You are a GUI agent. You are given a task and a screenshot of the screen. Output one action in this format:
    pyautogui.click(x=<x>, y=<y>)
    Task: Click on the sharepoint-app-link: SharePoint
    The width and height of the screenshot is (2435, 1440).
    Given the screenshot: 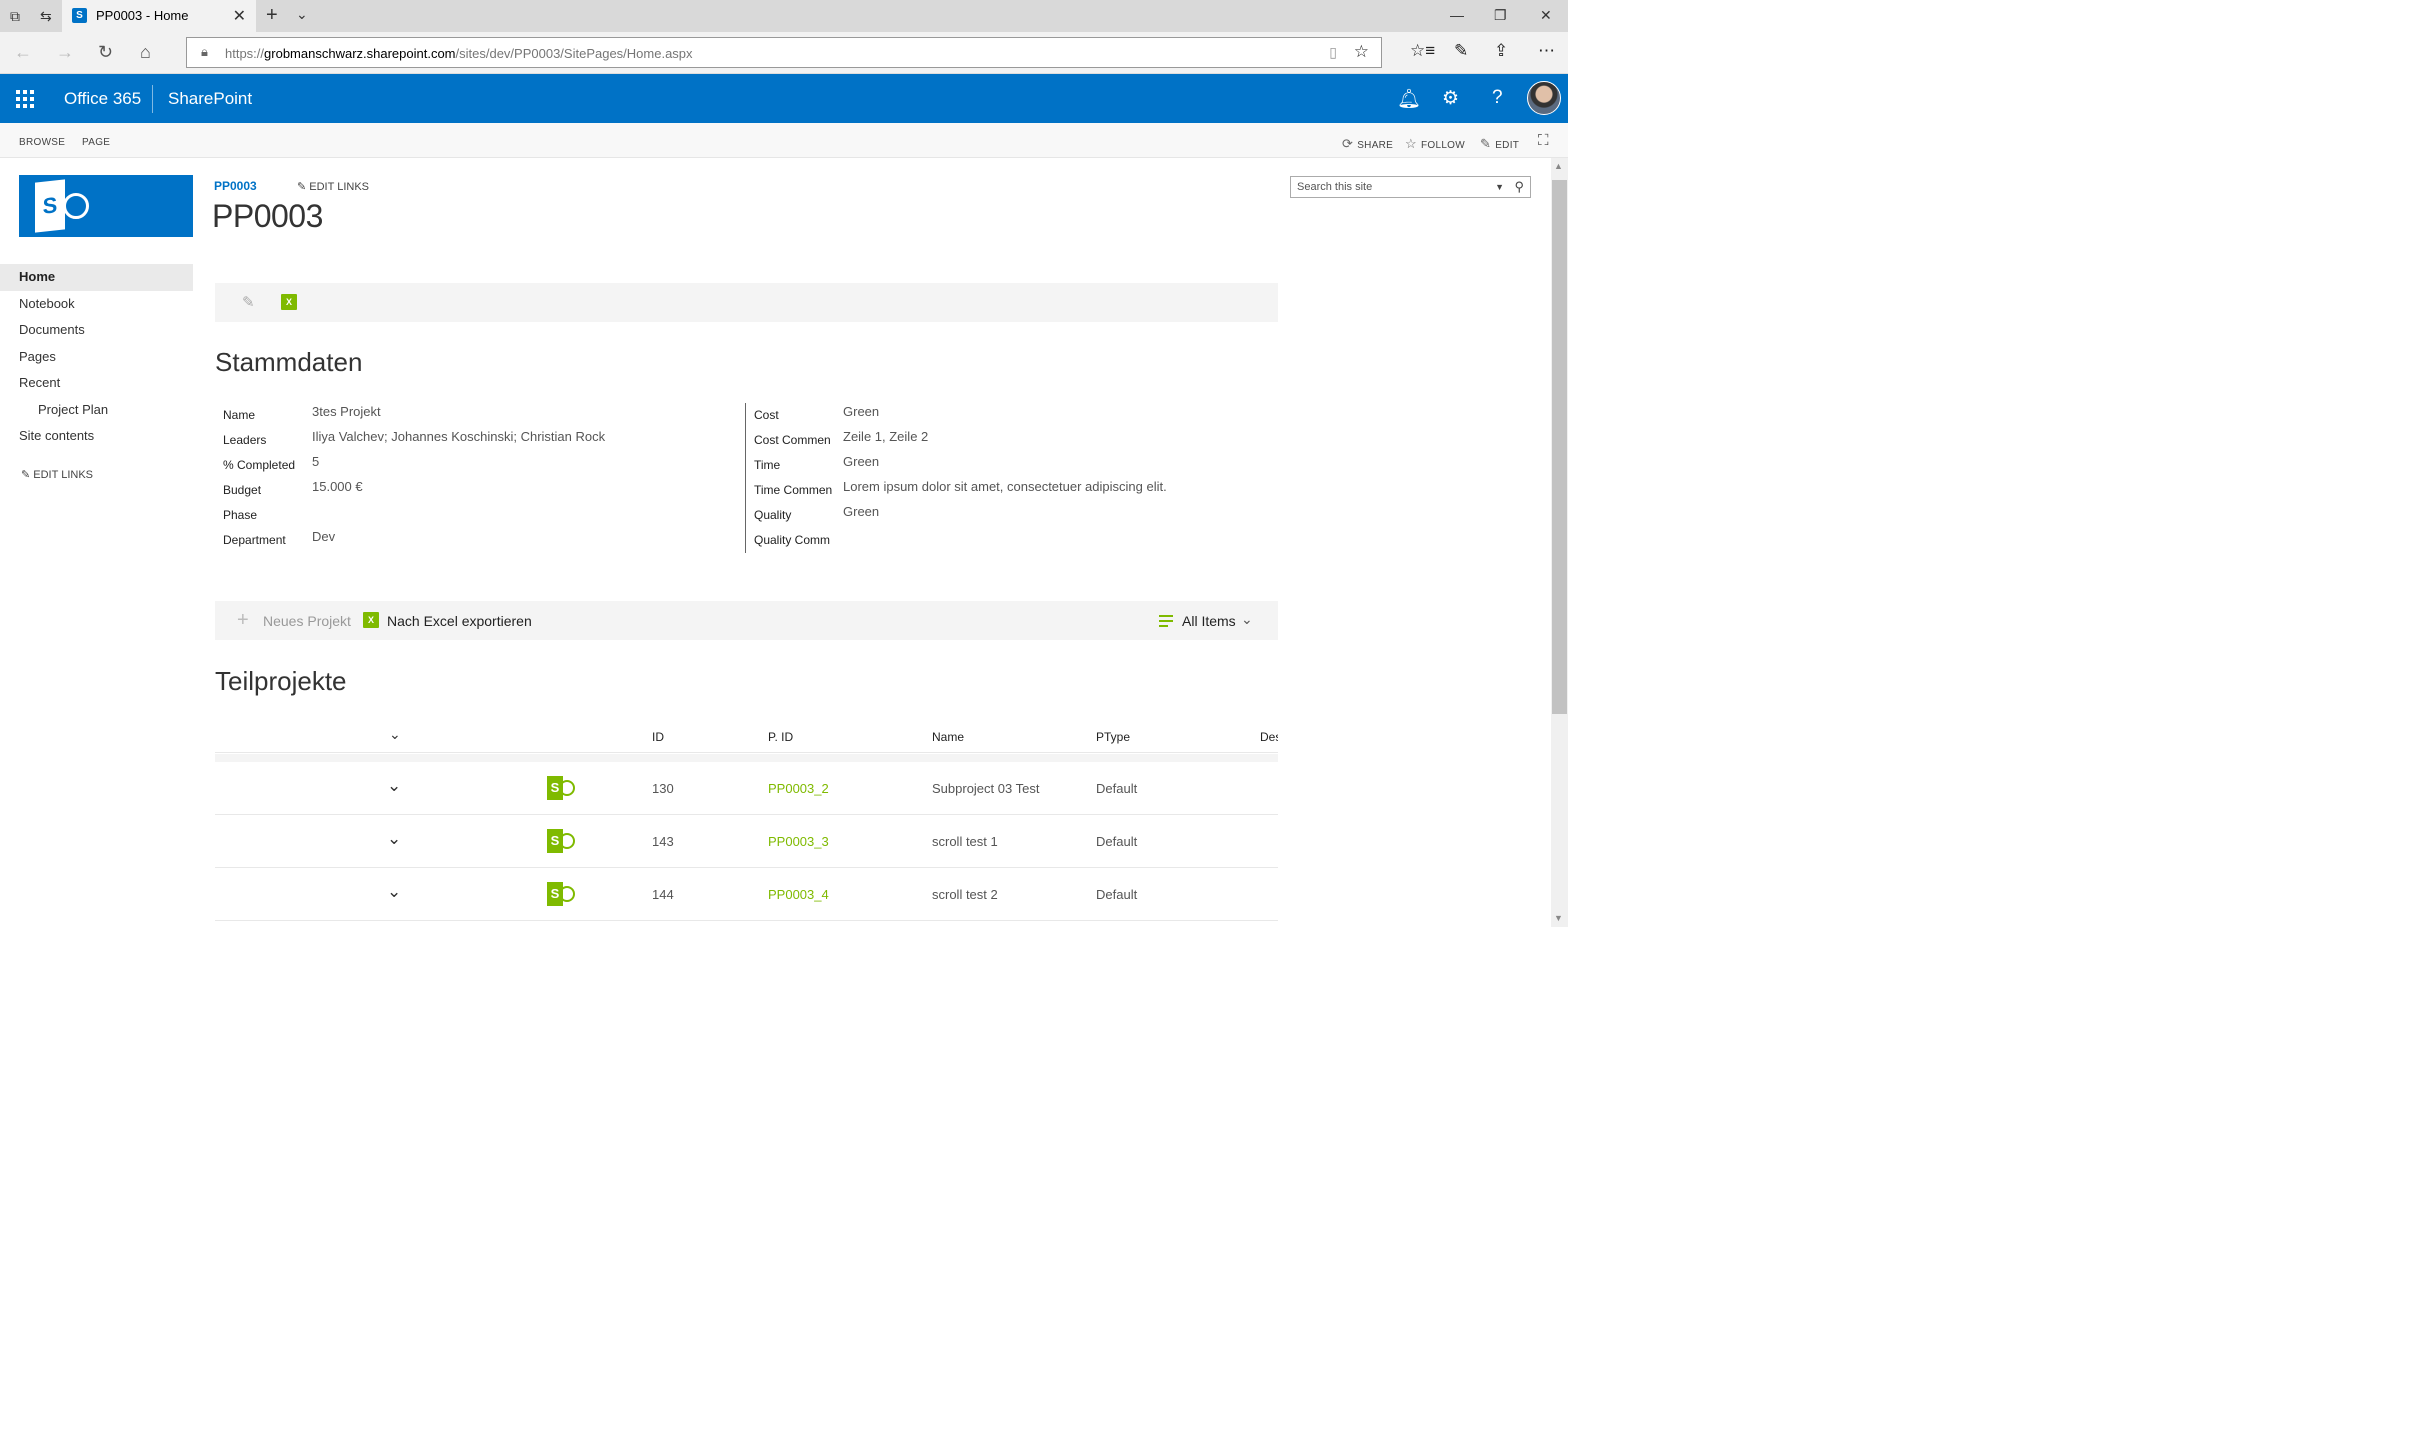 What is the action you would take?
    pyautogui.click(x=210, y=99)
    